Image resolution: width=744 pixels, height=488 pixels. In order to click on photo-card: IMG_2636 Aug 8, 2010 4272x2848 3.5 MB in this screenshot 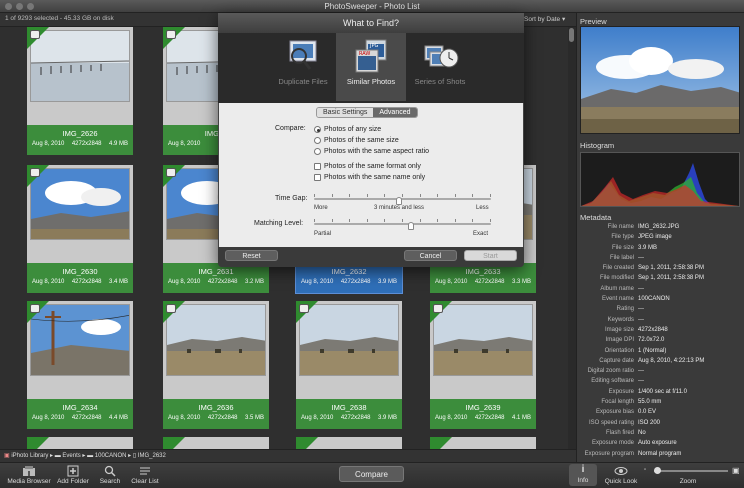, I will do `click(216, 365)`.